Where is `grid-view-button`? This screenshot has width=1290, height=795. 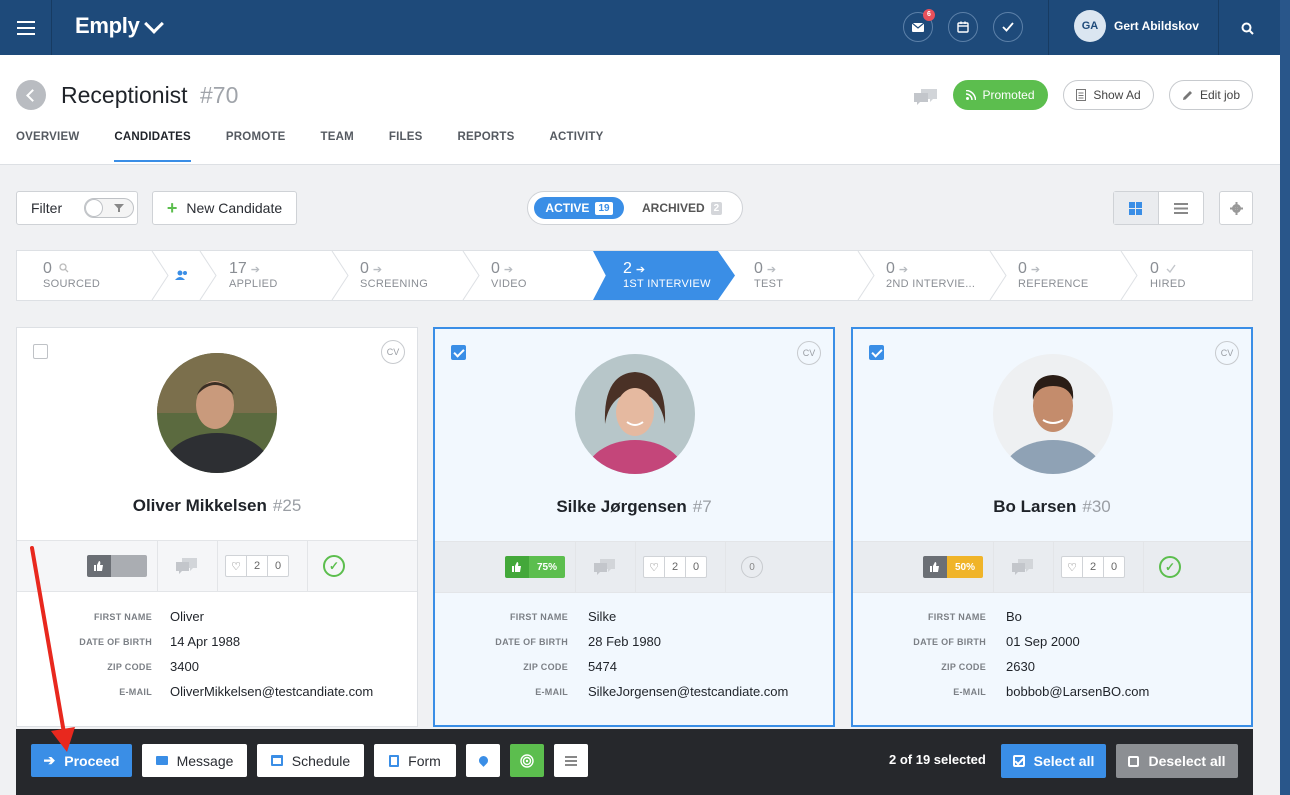
grid-view-button is located at coordinates (1136, 208).